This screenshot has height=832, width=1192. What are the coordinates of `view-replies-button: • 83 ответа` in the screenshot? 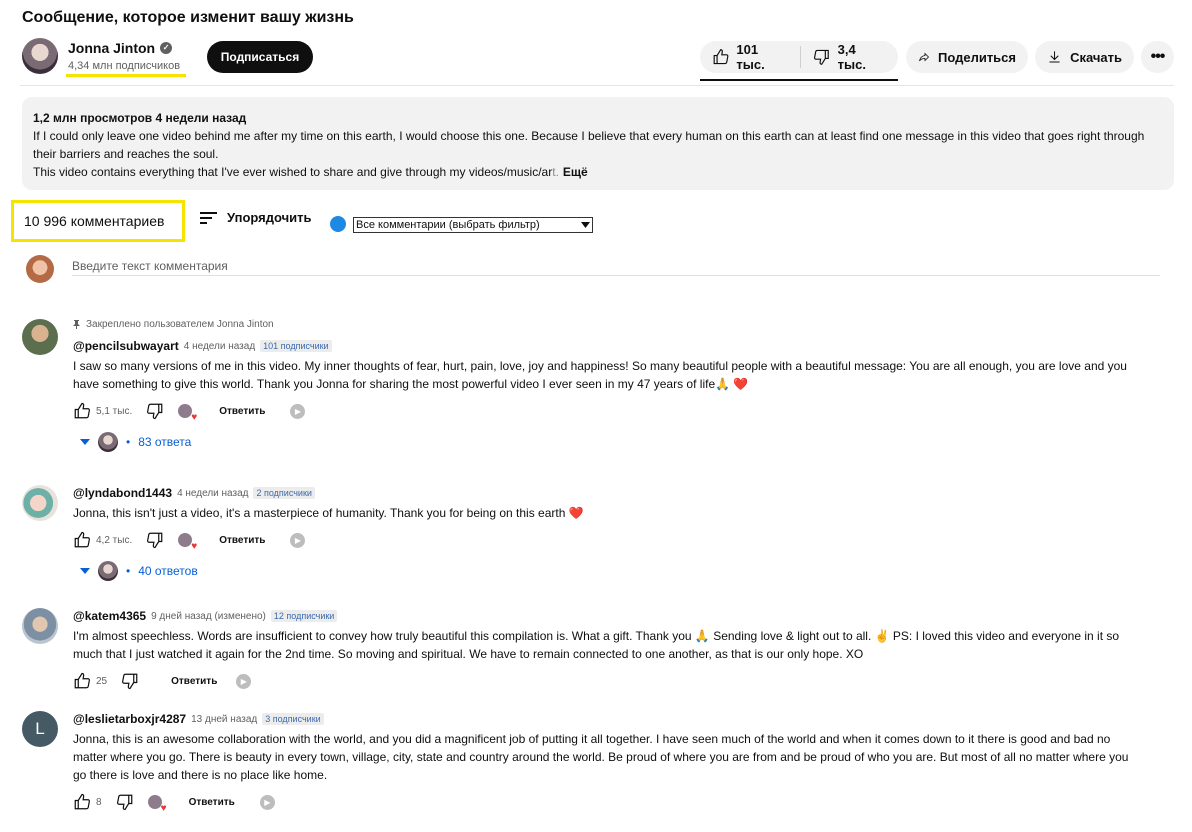 It's located at (613, 442).